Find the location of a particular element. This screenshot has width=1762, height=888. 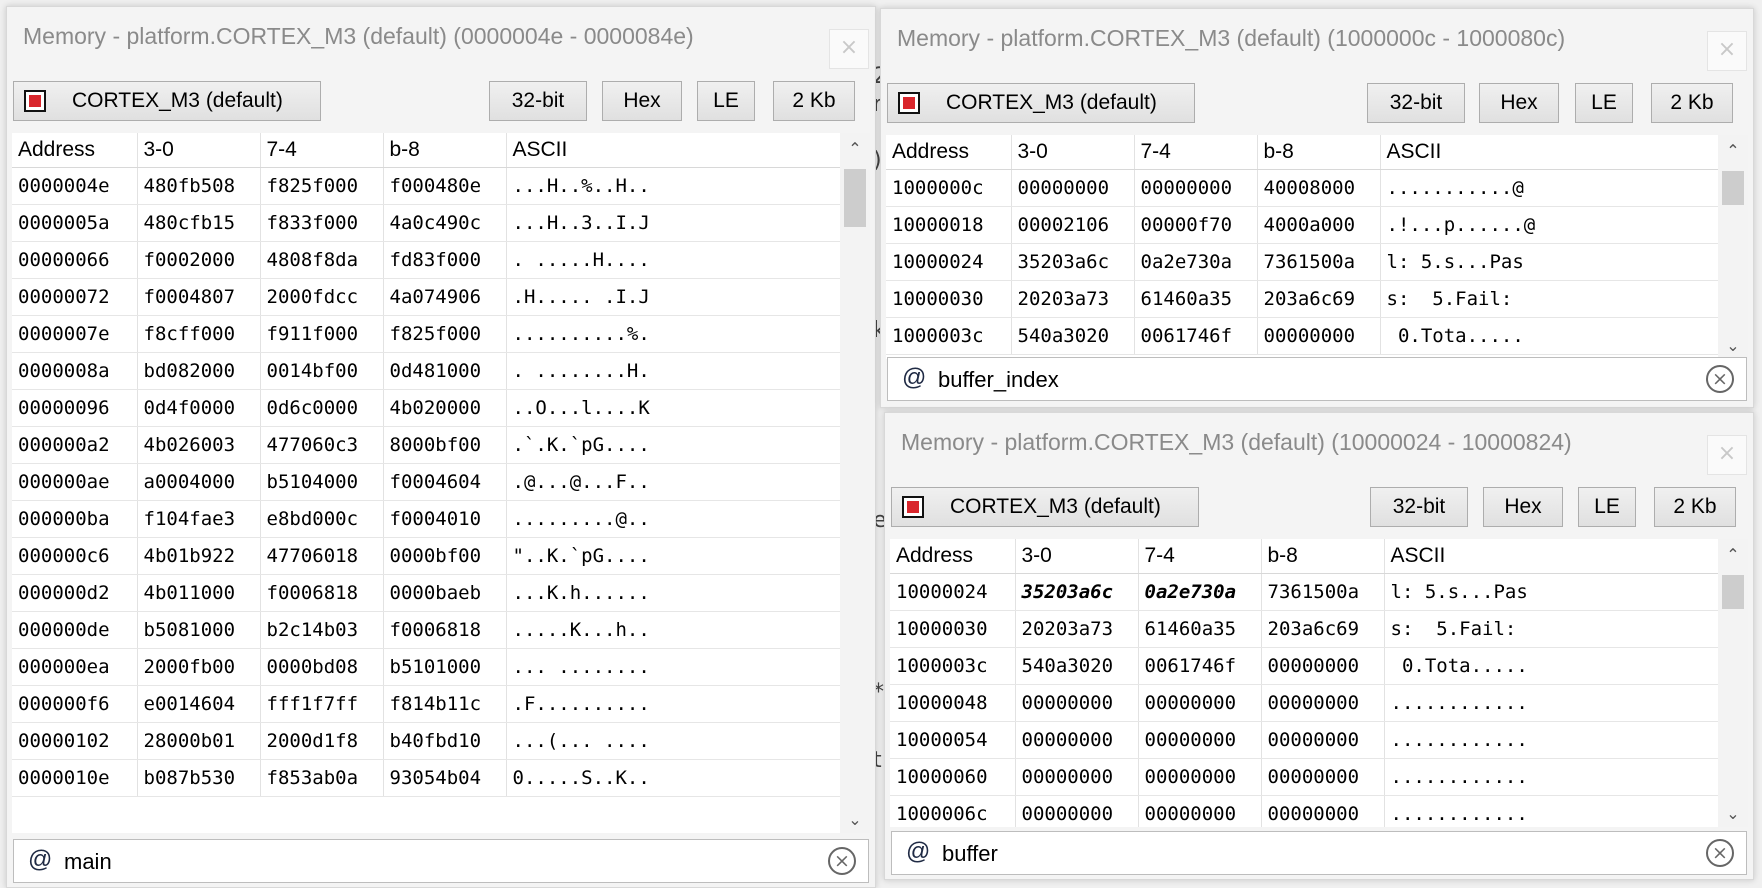

address-search-input: @ buffer_index × is located at coordinates (1317, 379).